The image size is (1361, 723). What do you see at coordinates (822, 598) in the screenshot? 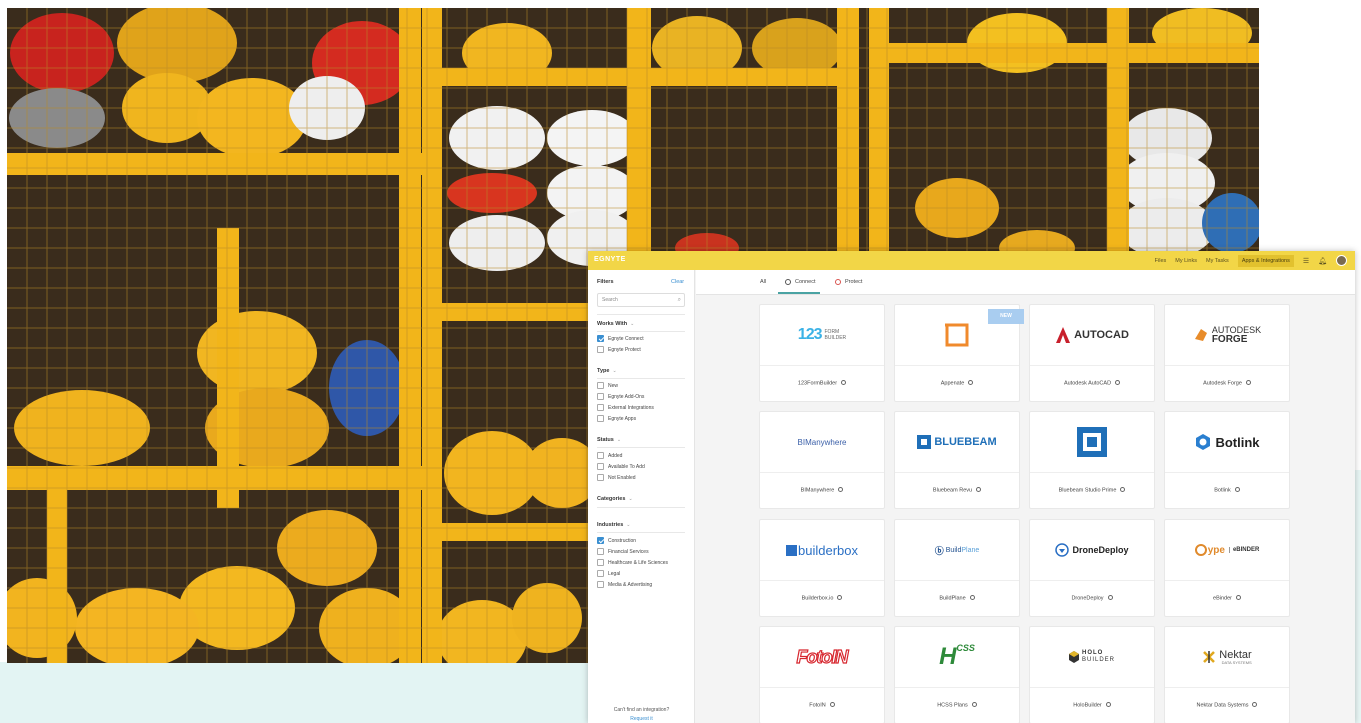
I see `integration-name: Builderbox.io` at bounding box center [822, 598].